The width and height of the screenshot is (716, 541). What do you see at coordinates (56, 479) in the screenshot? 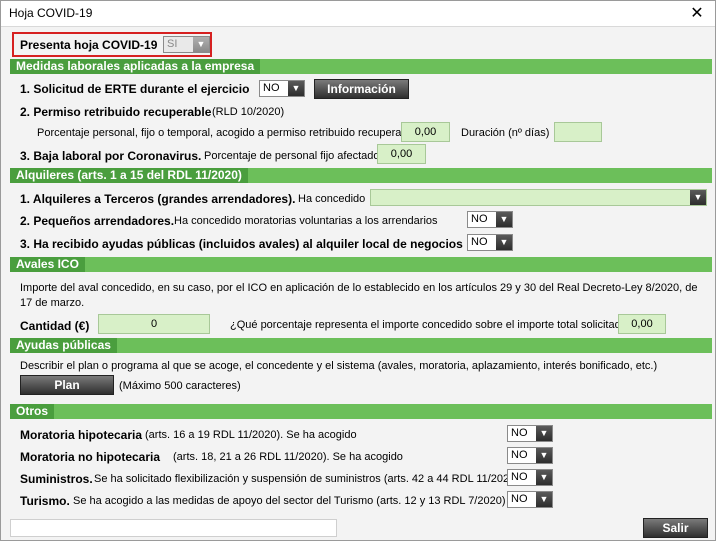
I see `otros-label: Suministros.` at bounding box center [56, 479].